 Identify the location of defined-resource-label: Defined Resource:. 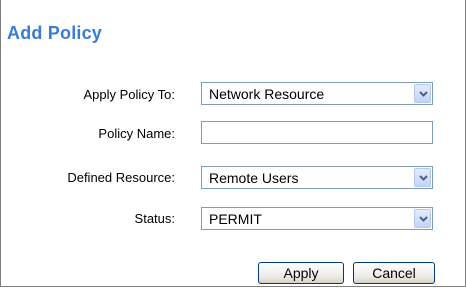
(121, 177).